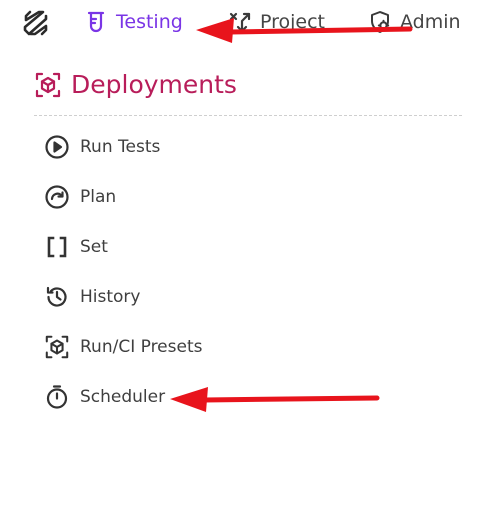  What do you see at coordinates (96, 22) in the screenshot?
I see `test-tube-icon` at bounding box center [96, 22].